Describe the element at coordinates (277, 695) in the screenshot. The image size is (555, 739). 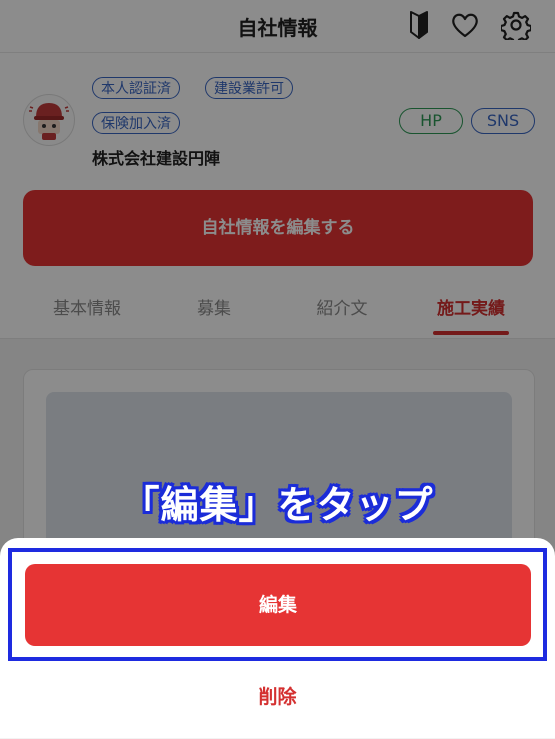
I see `delete-button: 削除` at that location.